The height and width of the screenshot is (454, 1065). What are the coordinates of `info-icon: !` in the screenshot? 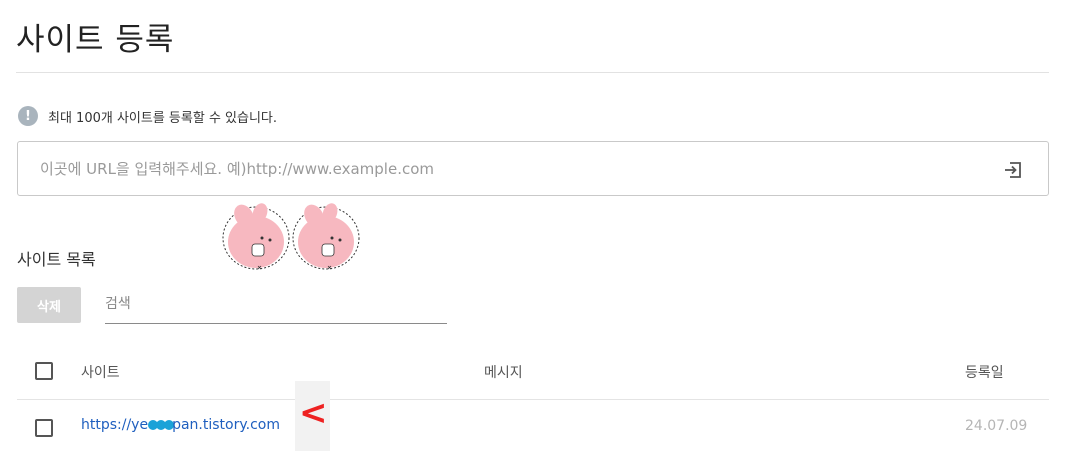 It's located at (28, 116).